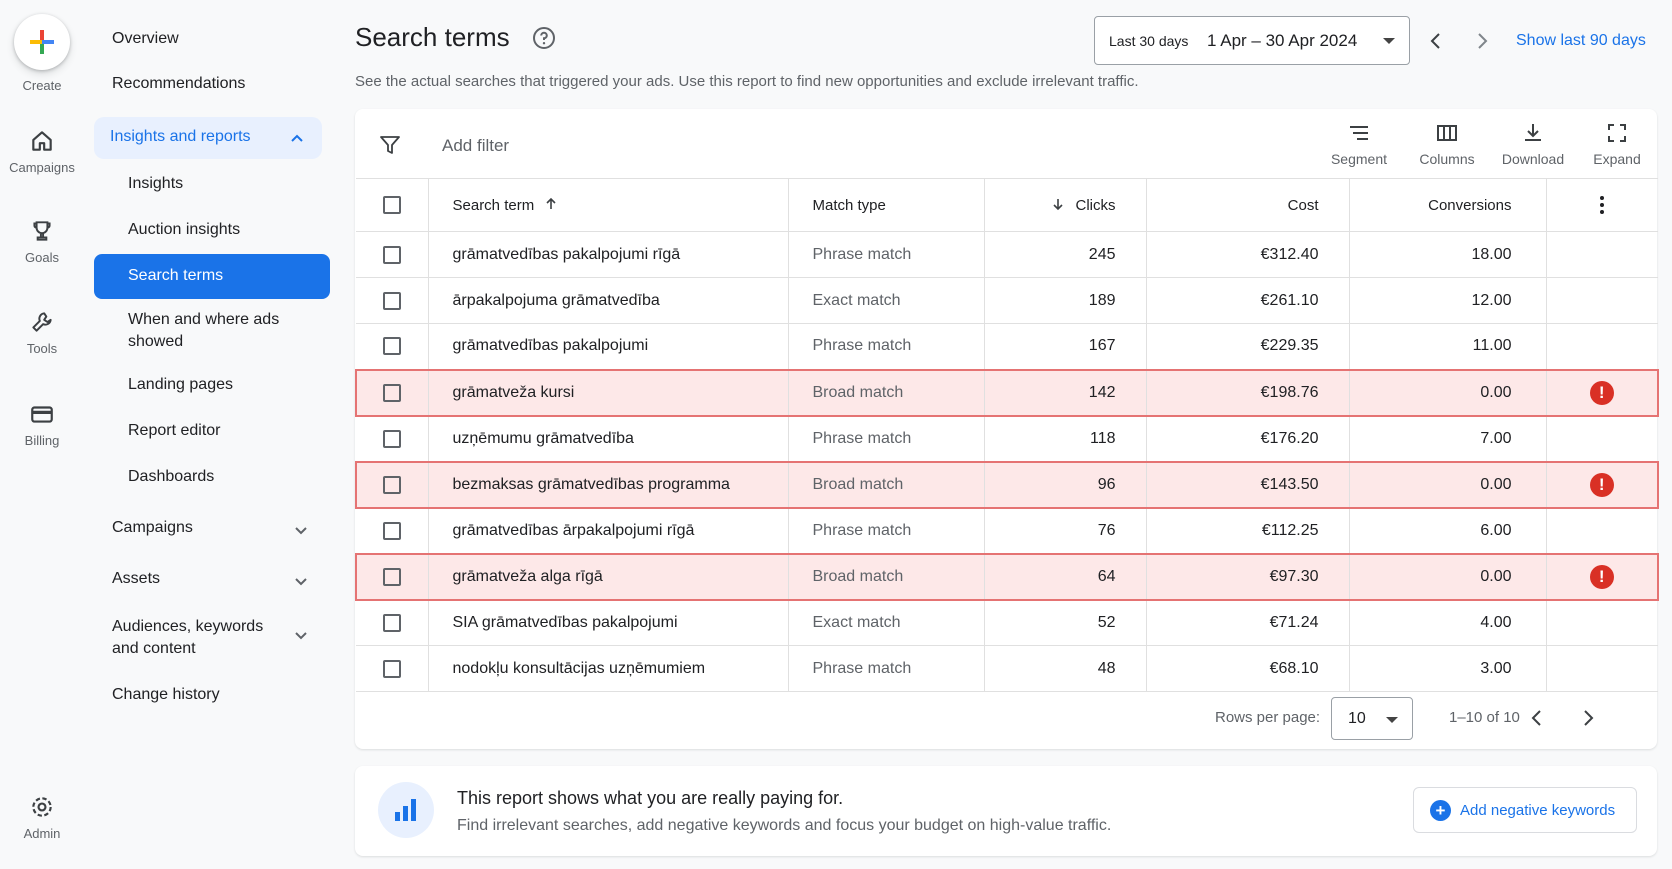  I want to click on search-term-cell: grāmatvedības pakalpojumi, so click(607, 346).